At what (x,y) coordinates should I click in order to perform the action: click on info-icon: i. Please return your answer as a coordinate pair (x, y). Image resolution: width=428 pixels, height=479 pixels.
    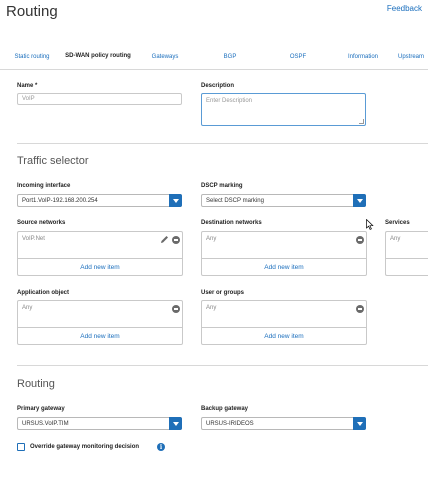
    Looking at the image, I should click on (161, 447).